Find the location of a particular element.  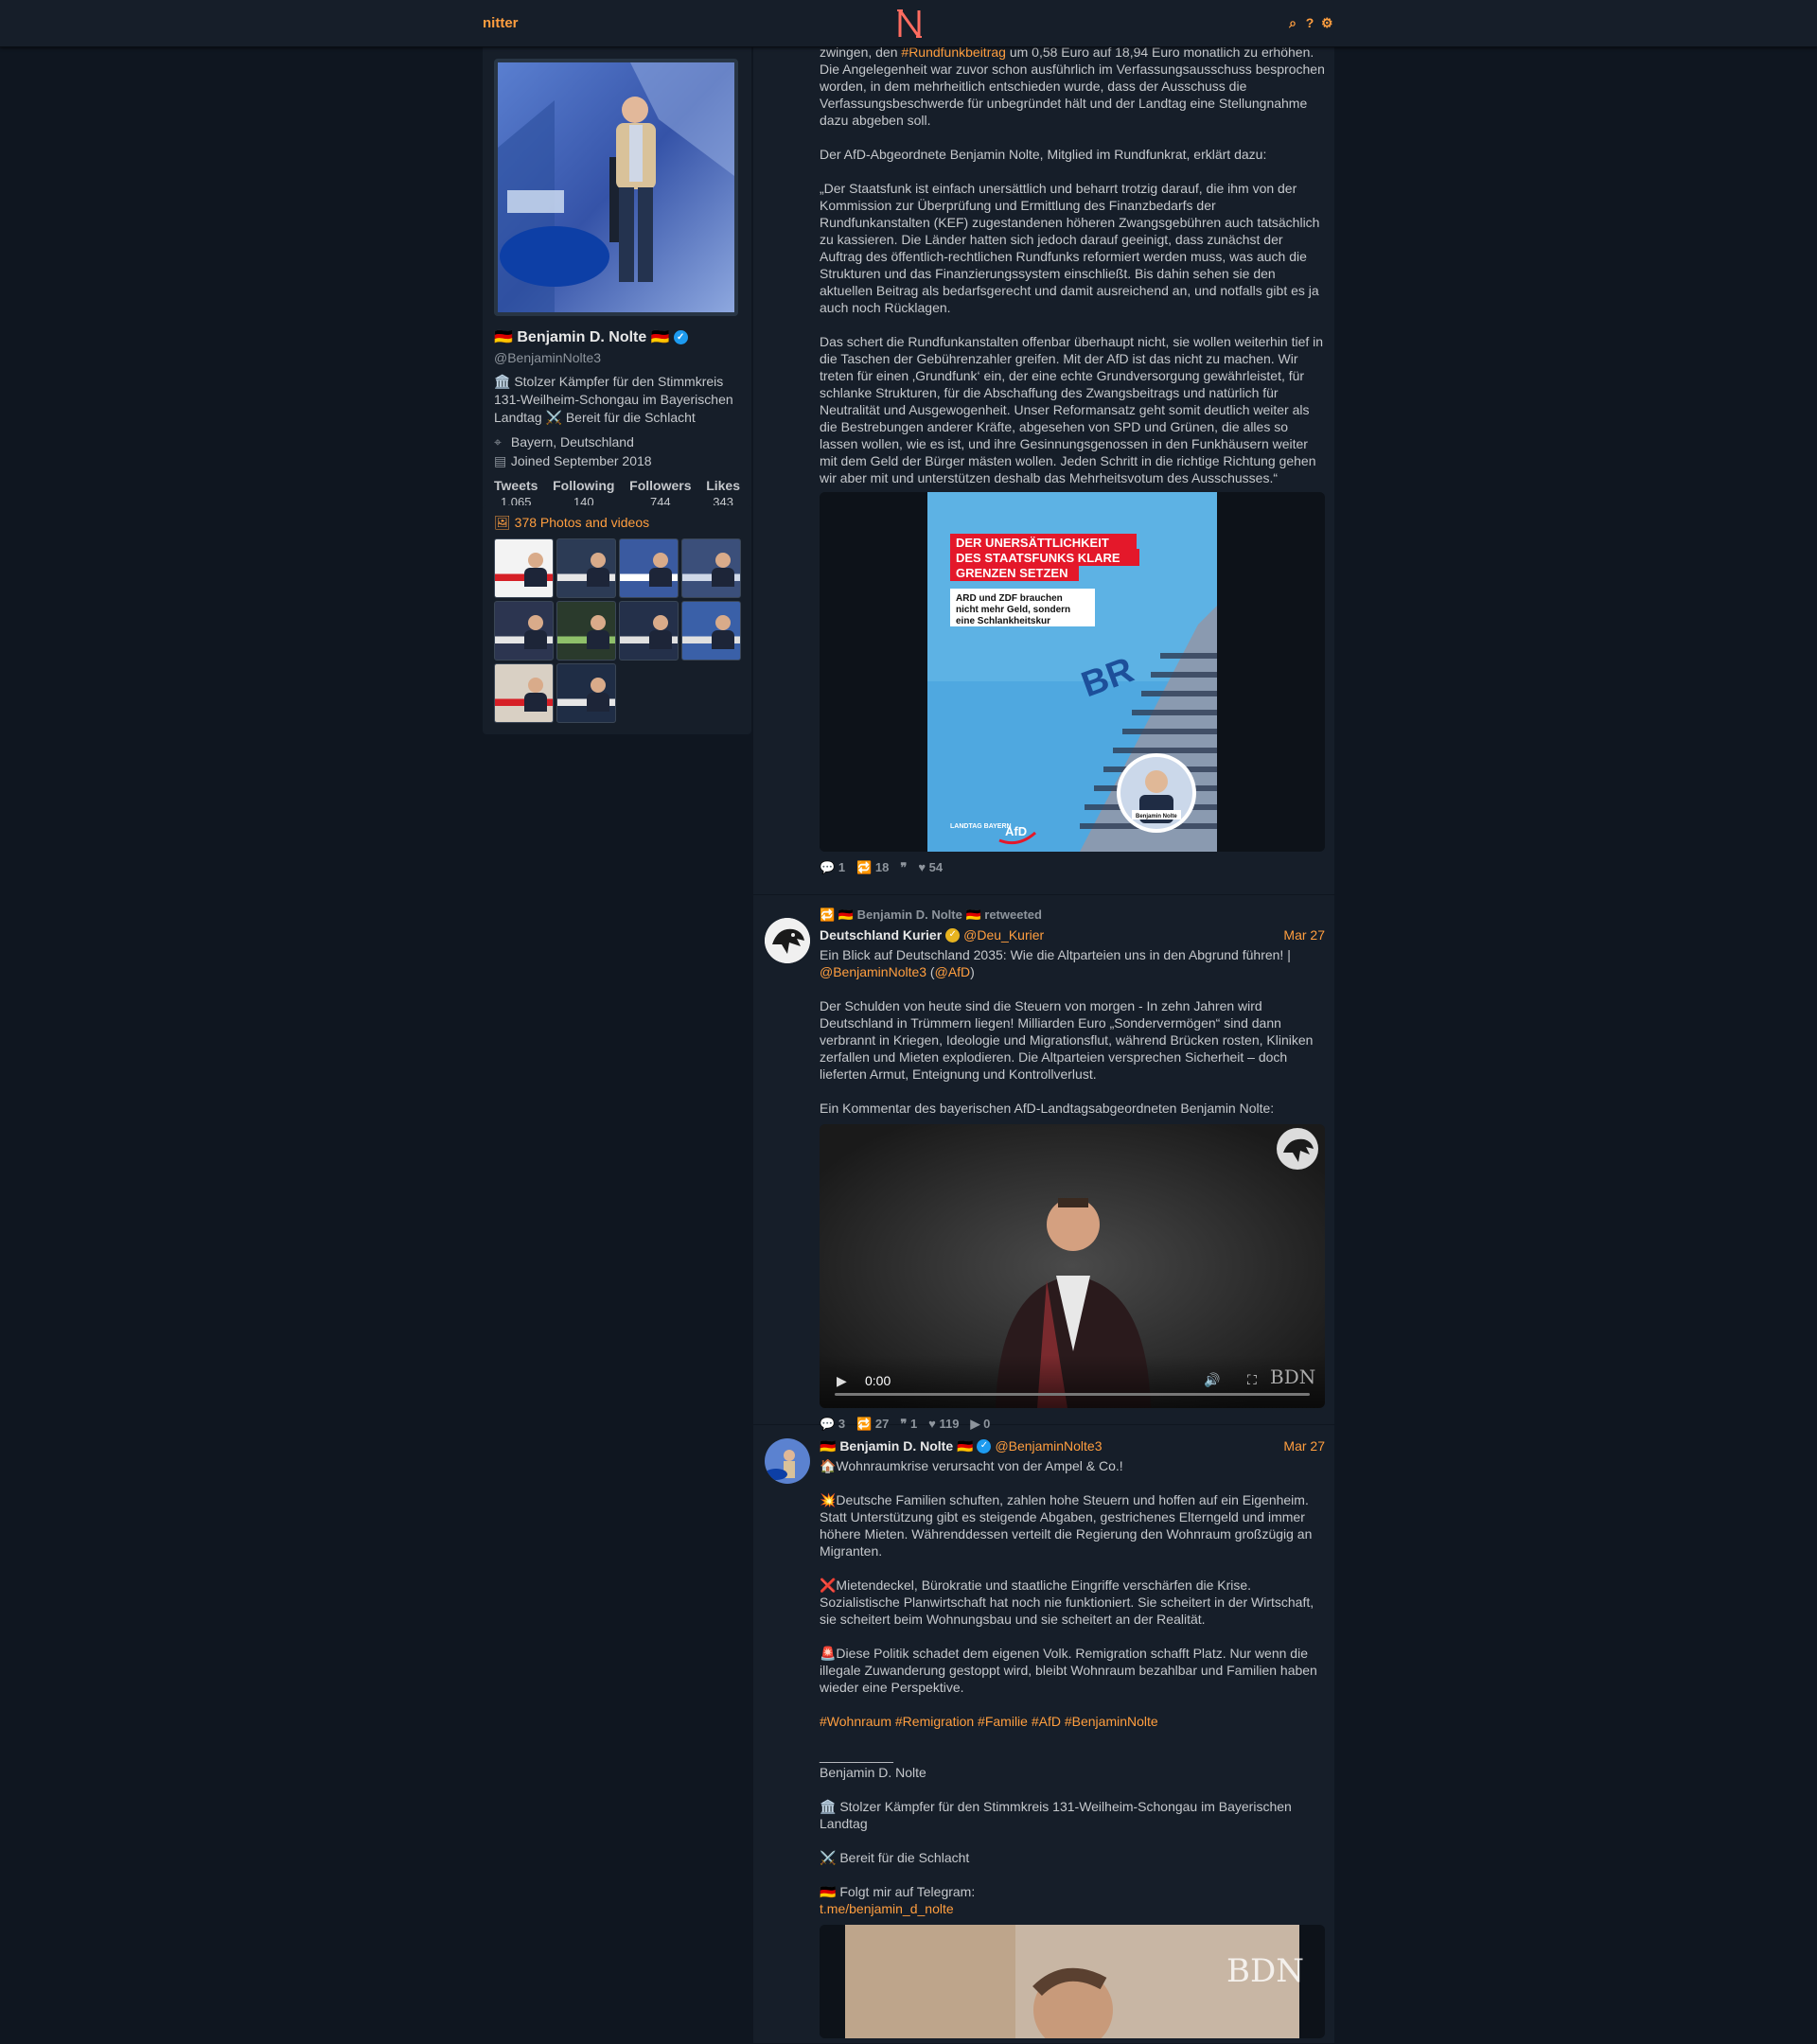

play-icon: ▶ is located at coordinates (842, 1380).